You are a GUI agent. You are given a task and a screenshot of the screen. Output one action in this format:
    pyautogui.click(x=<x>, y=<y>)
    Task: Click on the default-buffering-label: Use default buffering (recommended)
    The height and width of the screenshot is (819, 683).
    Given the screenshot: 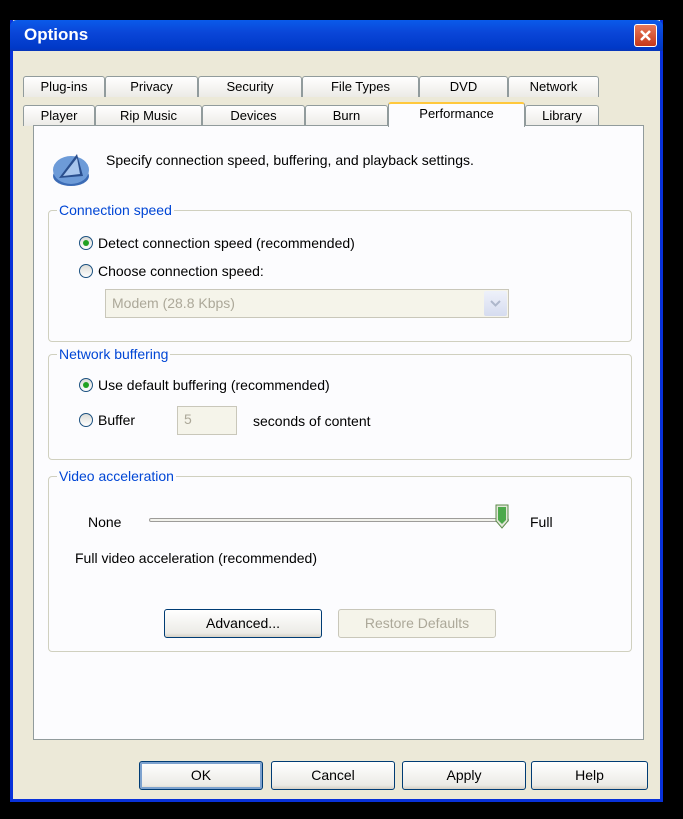 What is the action you would take?
    pyautogui.click(x=214, y=385)
    